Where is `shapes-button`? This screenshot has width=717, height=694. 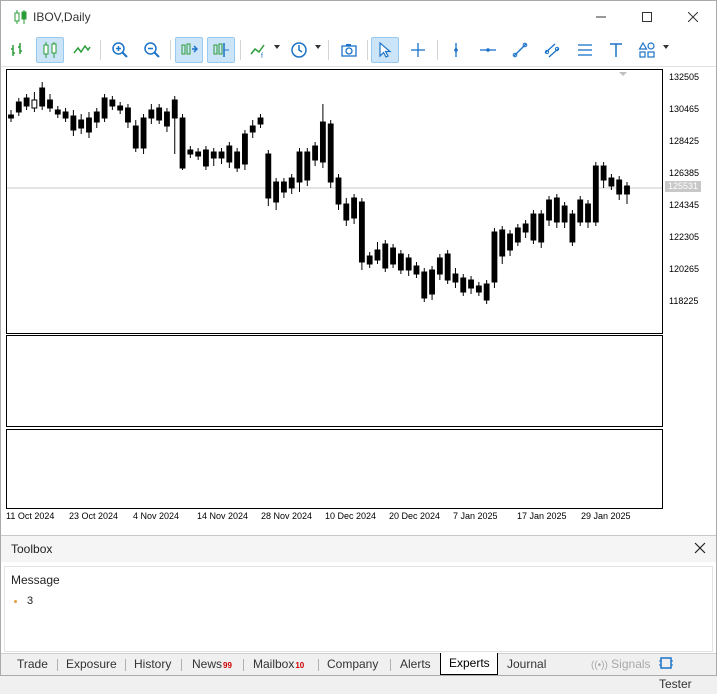
shapes-button is located at coordinates (647, 50).